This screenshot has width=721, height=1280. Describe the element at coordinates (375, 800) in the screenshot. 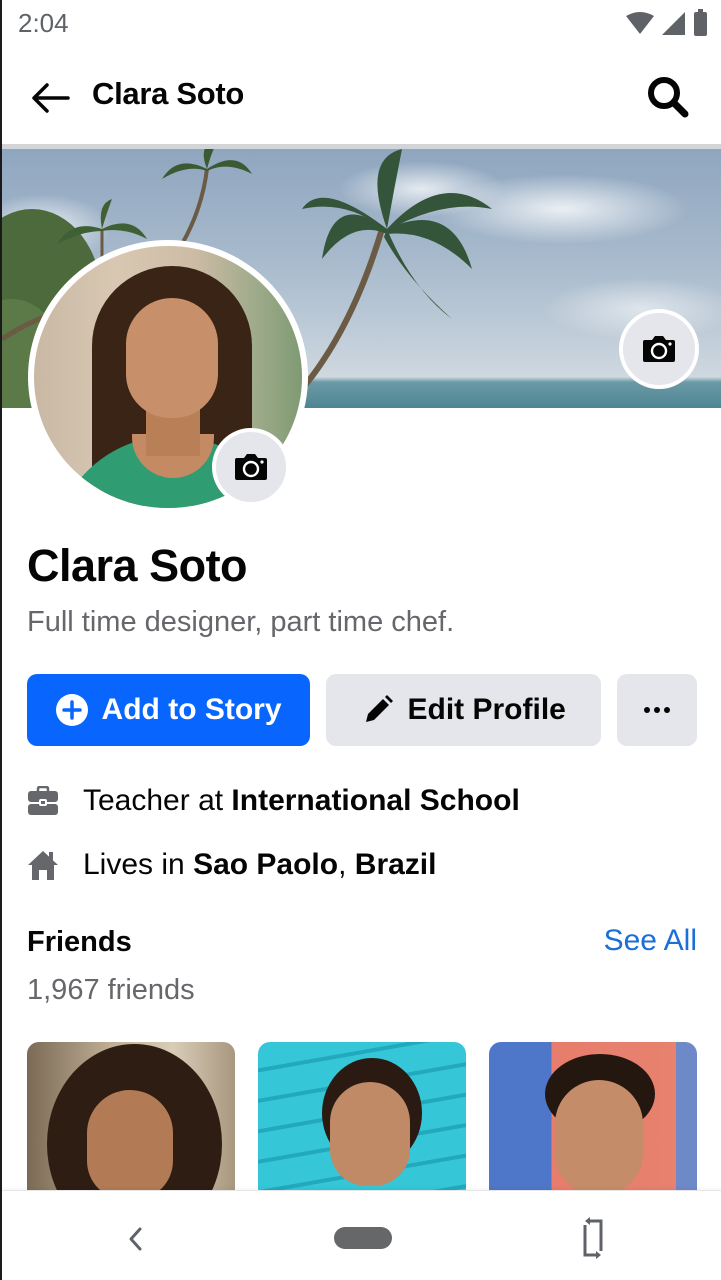

I see `work-place: International School` at that location.